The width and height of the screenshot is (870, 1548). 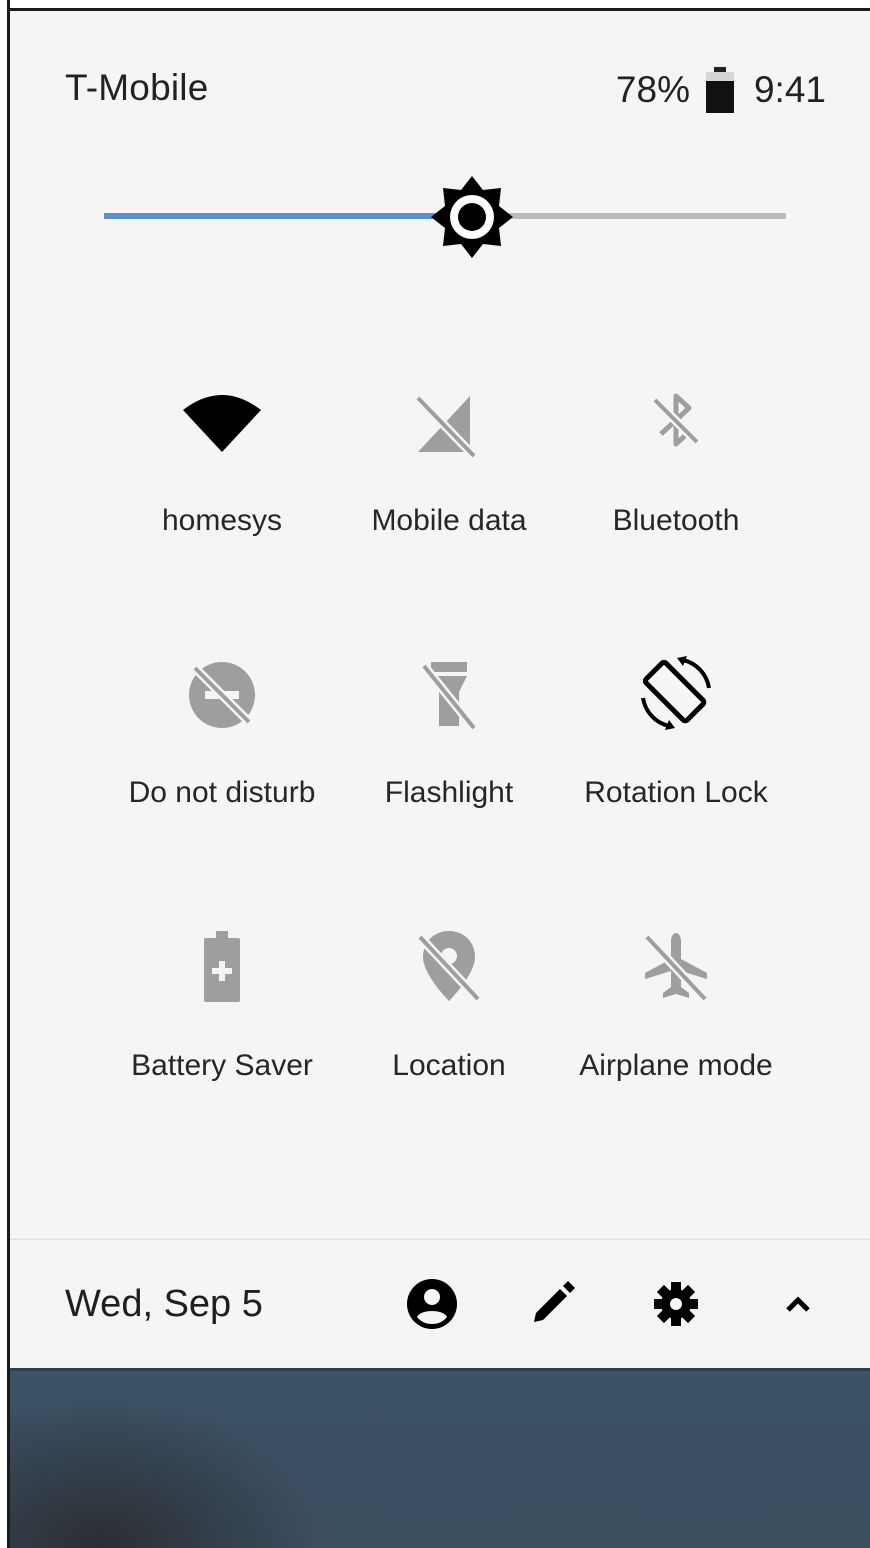 What do you see at coordinates (789, 89) in the screenshot?
I see `clock: 9:41` at bounding box center [789, 89].